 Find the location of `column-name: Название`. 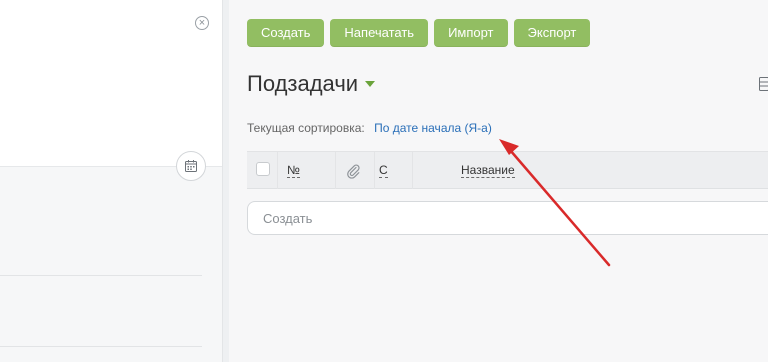

column-name: Название is located at coordinates (488, 171).